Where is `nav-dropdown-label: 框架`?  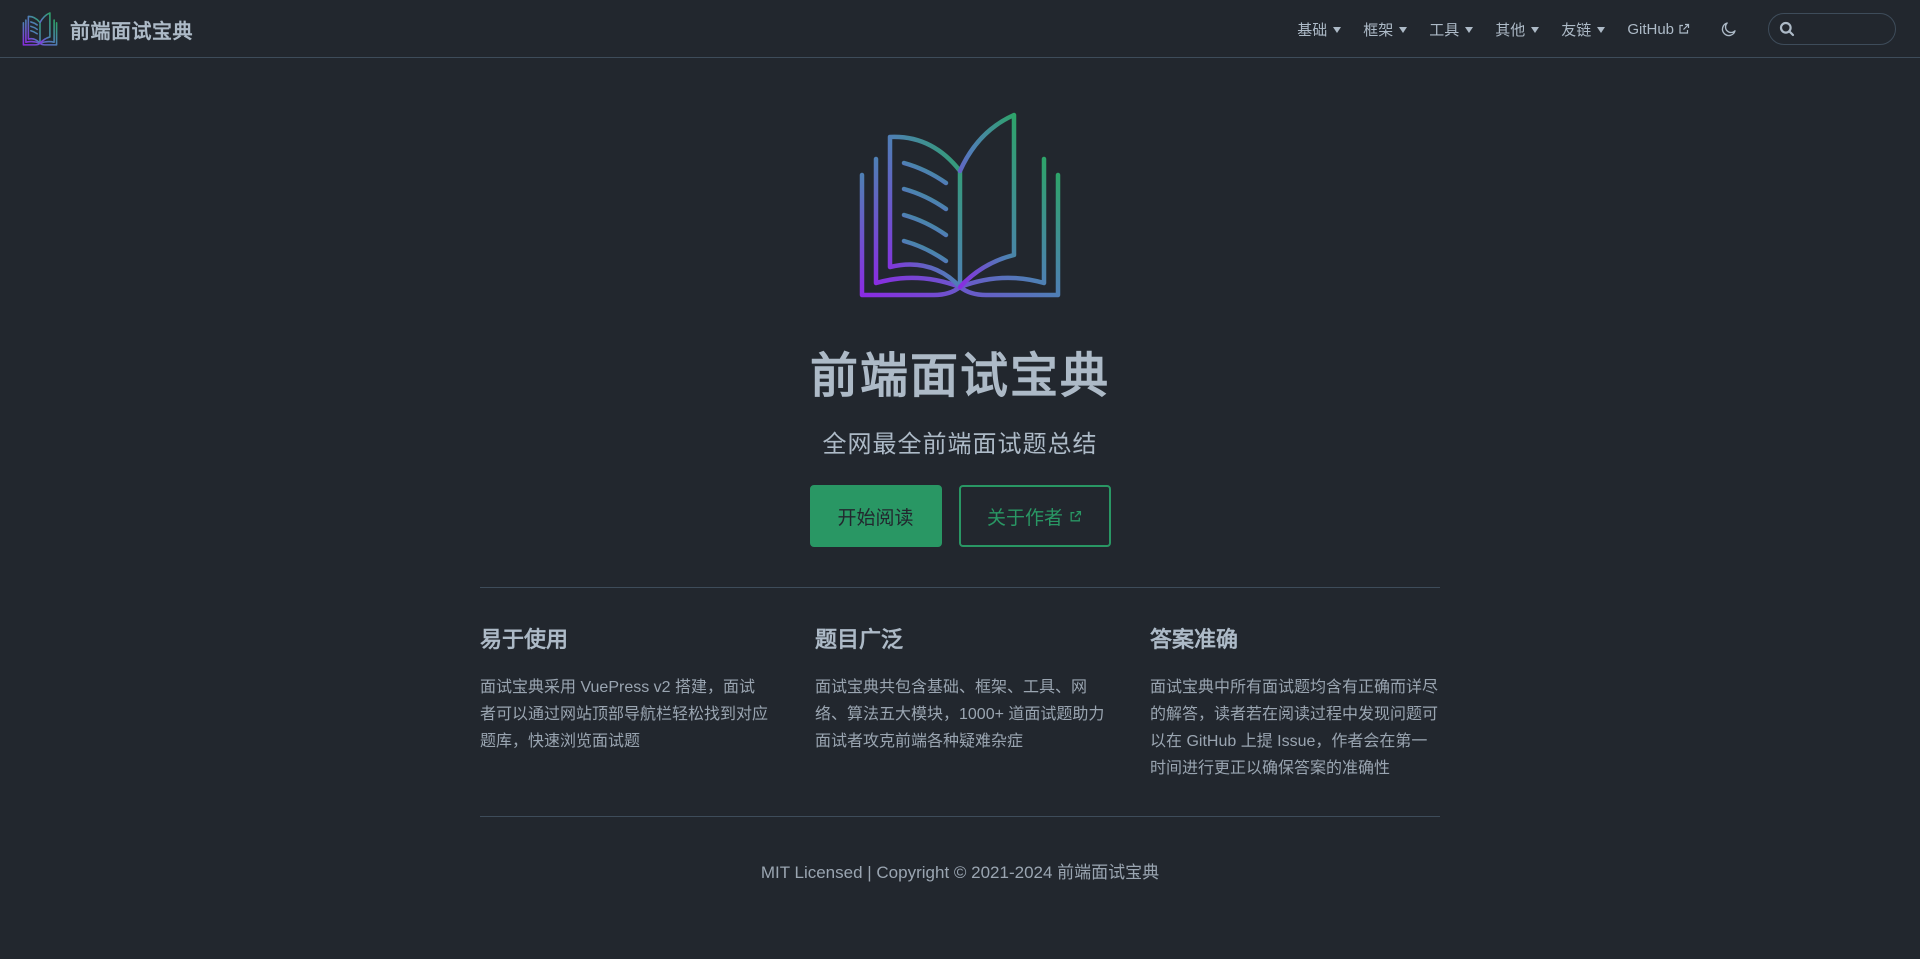 nav-dropdown-label: 框架 is located at coordinates (1378, 30).